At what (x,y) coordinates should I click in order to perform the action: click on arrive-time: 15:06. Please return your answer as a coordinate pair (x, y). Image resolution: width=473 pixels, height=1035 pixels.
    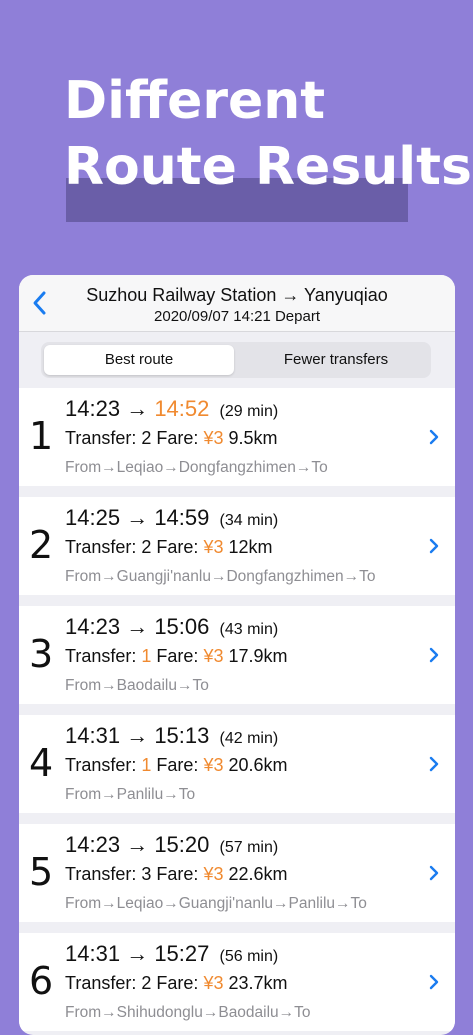
    Looking at the image, I should click on (182, 626).